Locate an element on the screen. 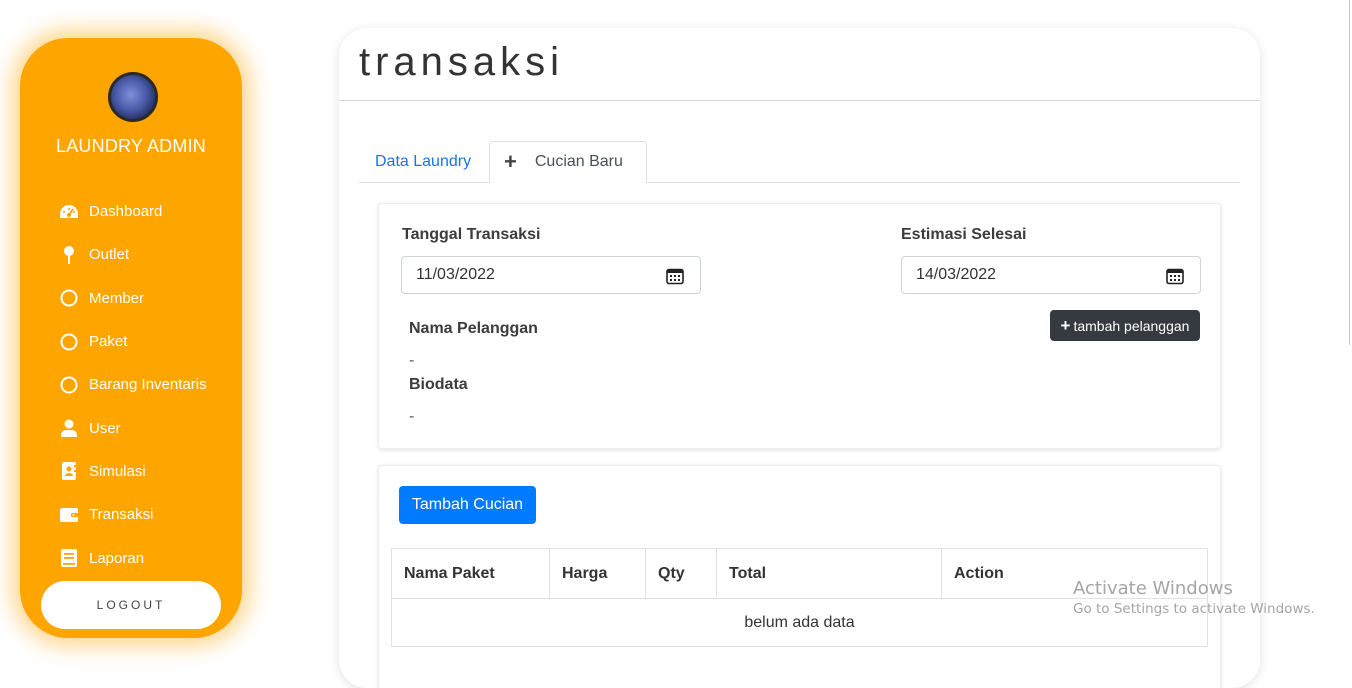 Image resolution: width=1352 pixels, height=688 pixels. sidebar-item-label: Paket is located at coordinates (108, 342).